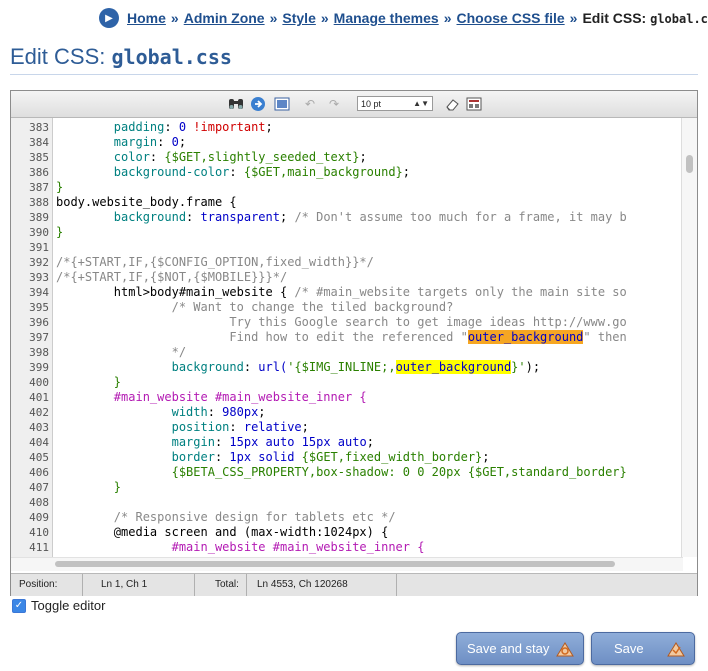 The image size is (708, 671). What do you see at coordinates (255, 307) in the screenshot?
I see `code-text: /* Want to change the tiled background?` at bounding box center [255, 307].